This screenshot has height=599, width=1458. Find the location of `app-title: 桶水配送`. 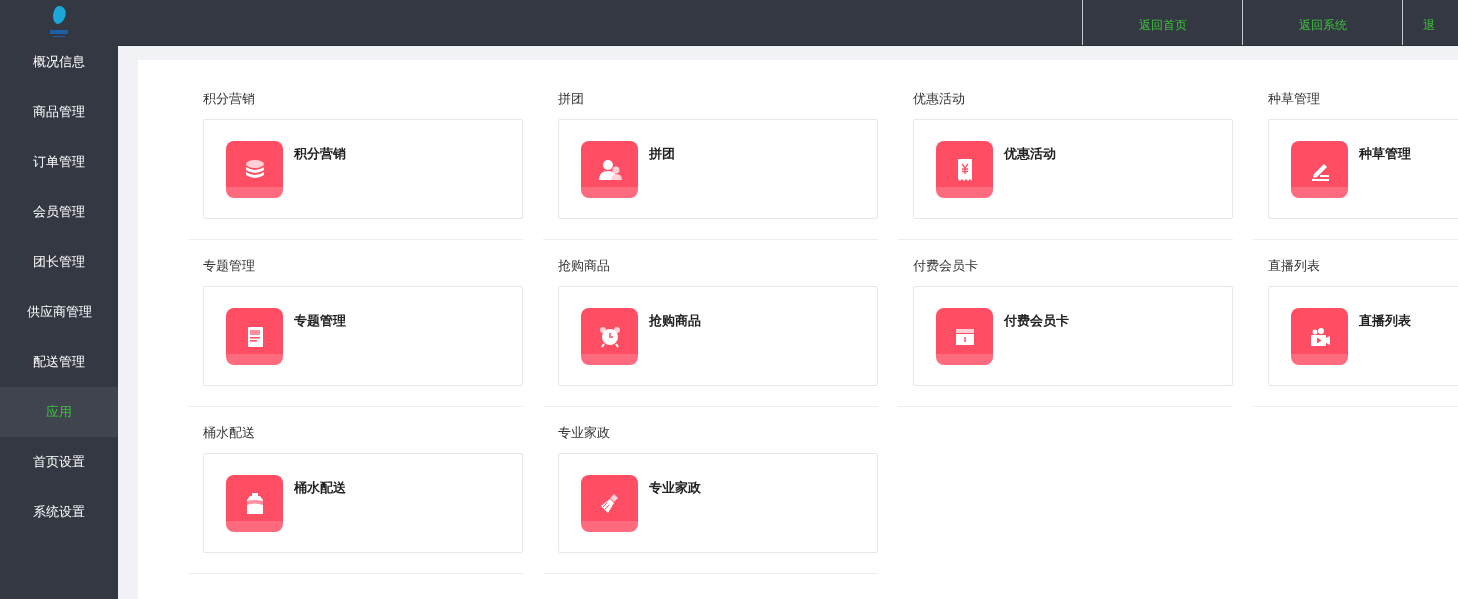

app-title: 桶水配送 is located at coordinates (320, 488).